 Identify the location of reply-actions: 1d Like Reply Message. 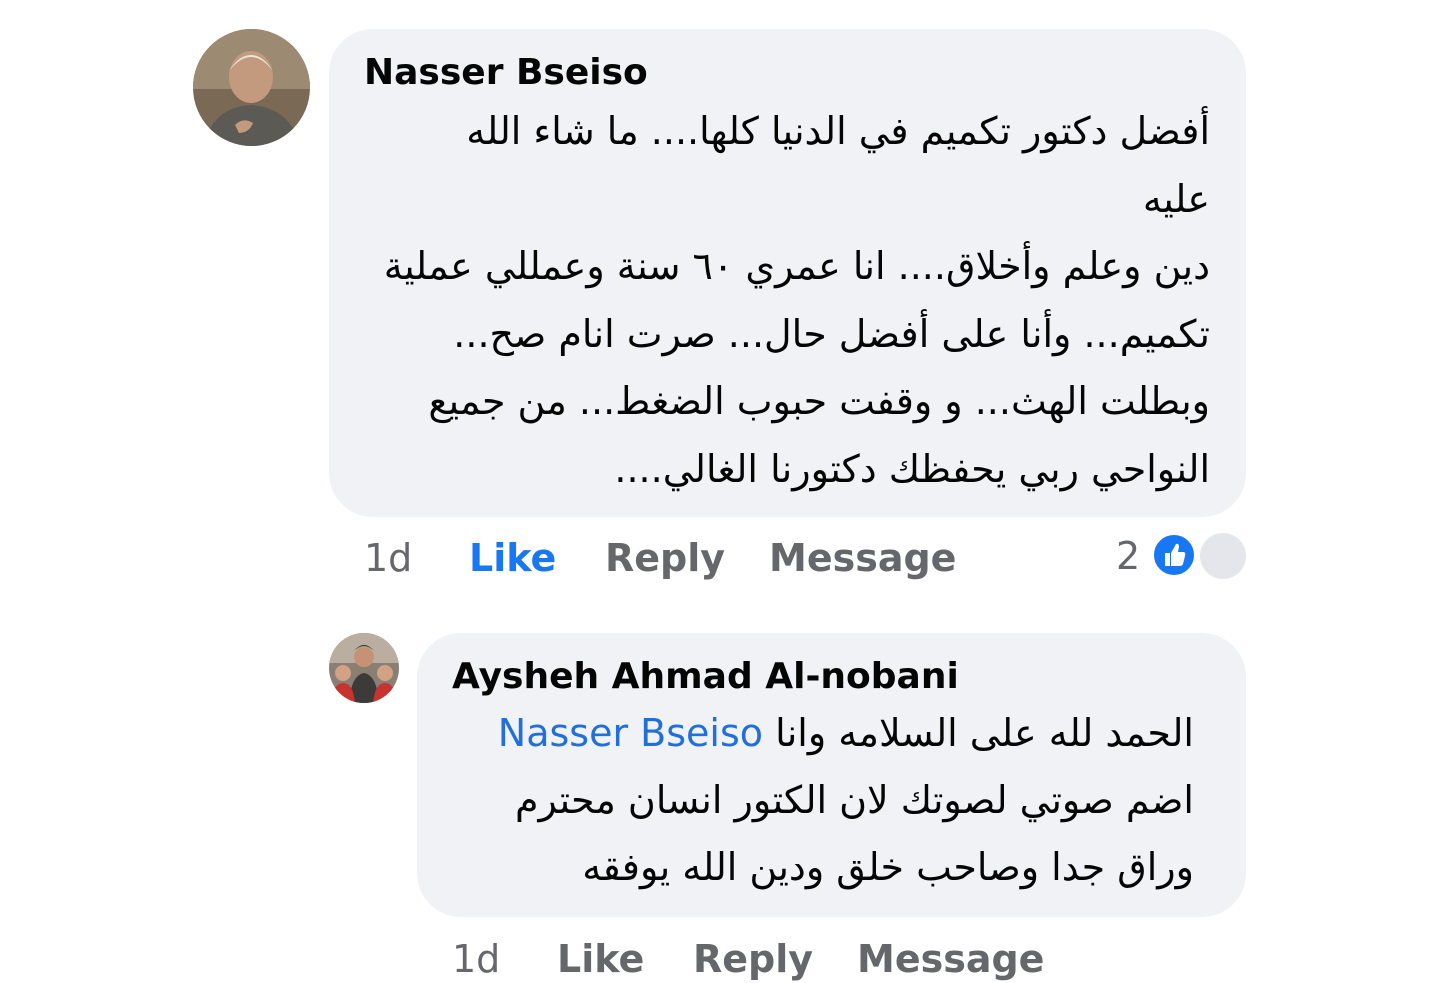
(752, 960).